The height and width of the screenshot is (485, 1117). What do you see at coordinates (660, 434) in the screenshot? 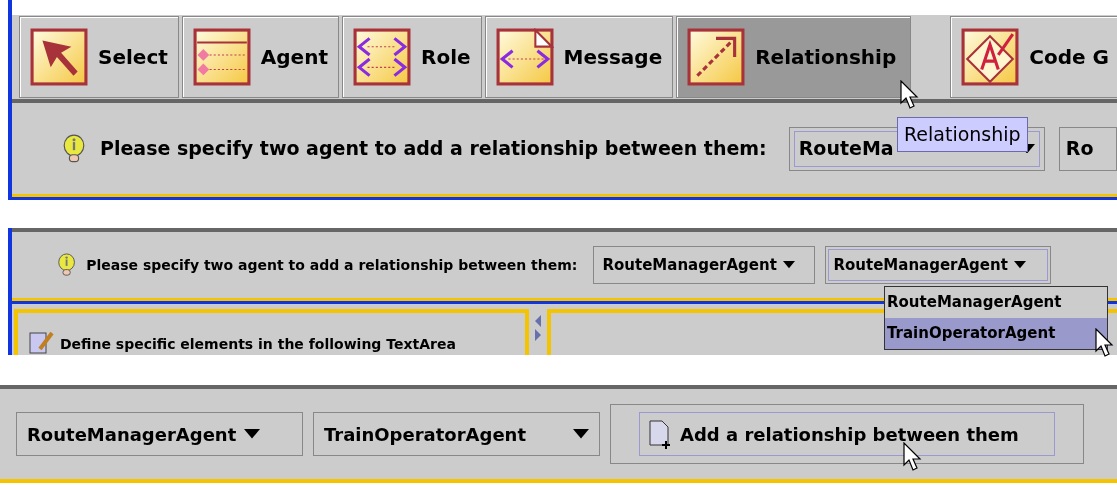
I see `new-document-icon` at bounding box center [660, 434].